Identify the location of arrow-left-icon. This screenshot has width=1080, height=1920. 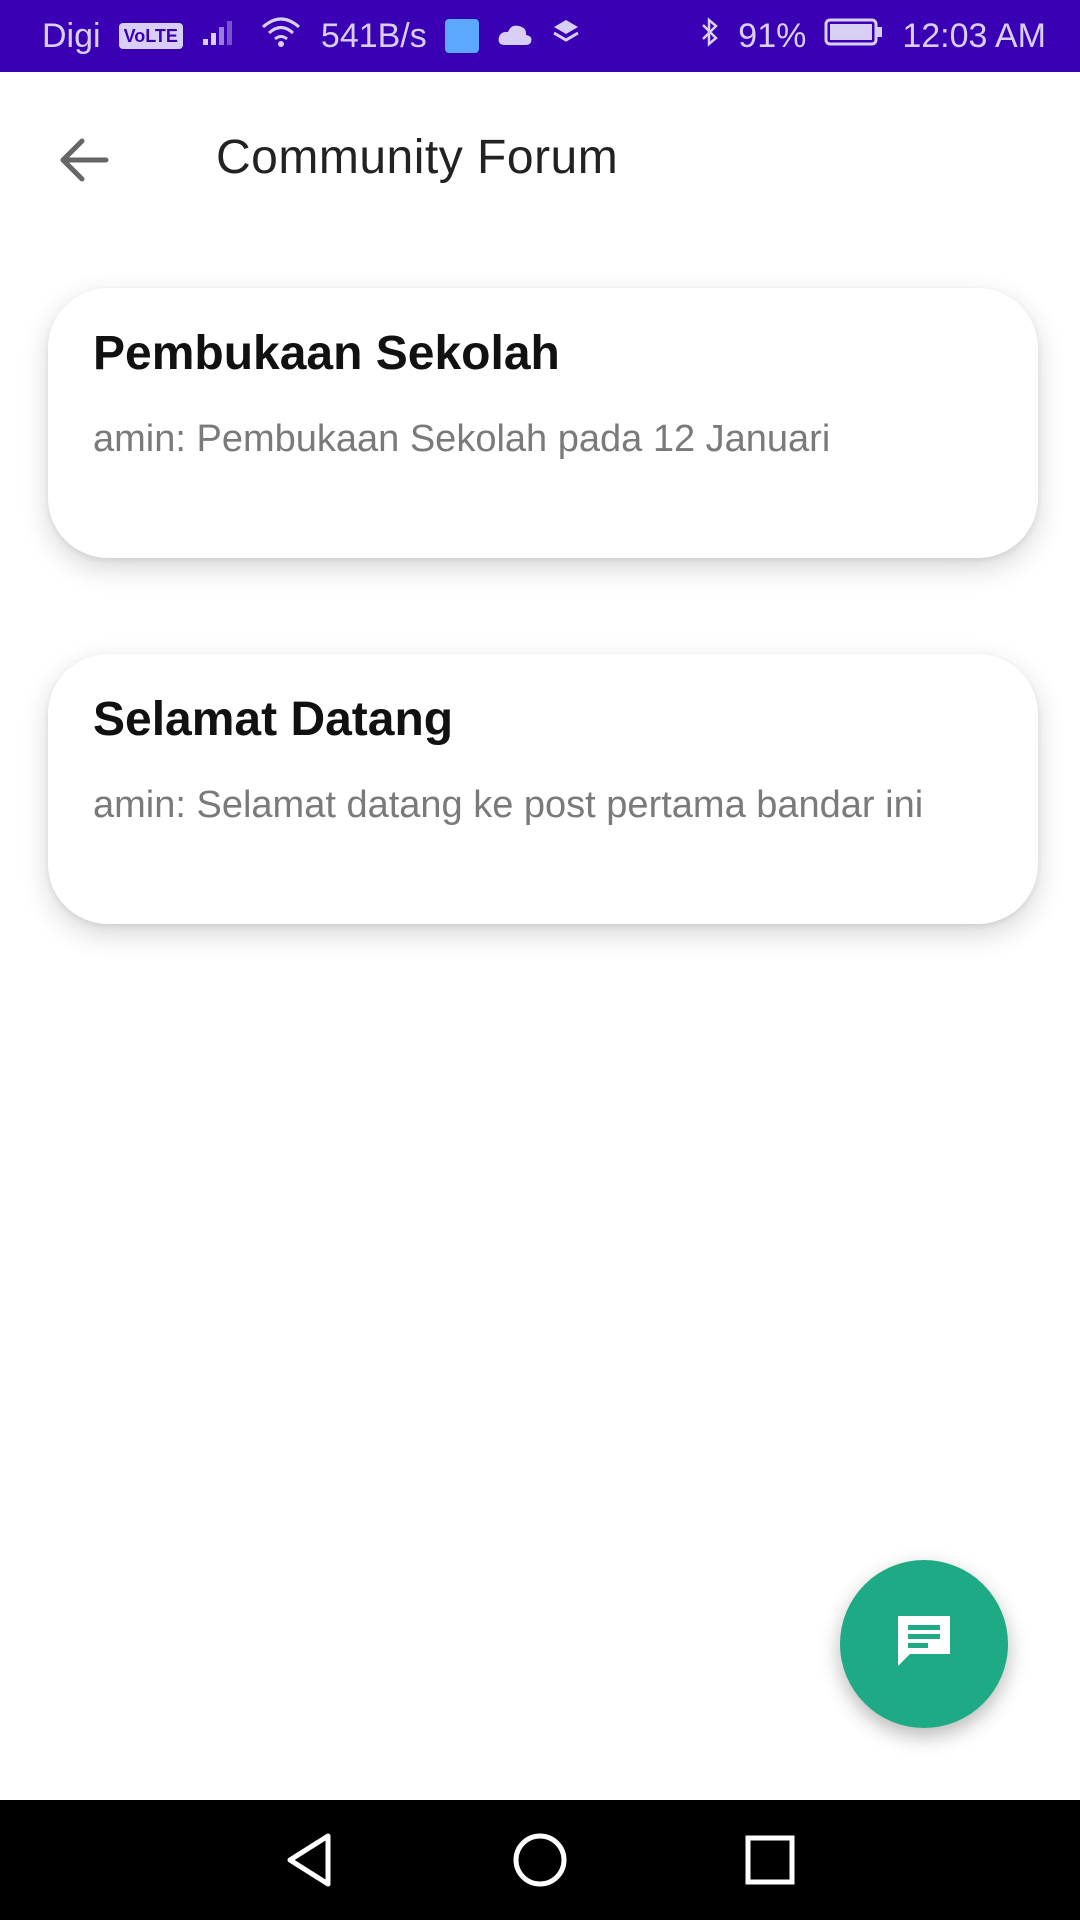
(84, 162).